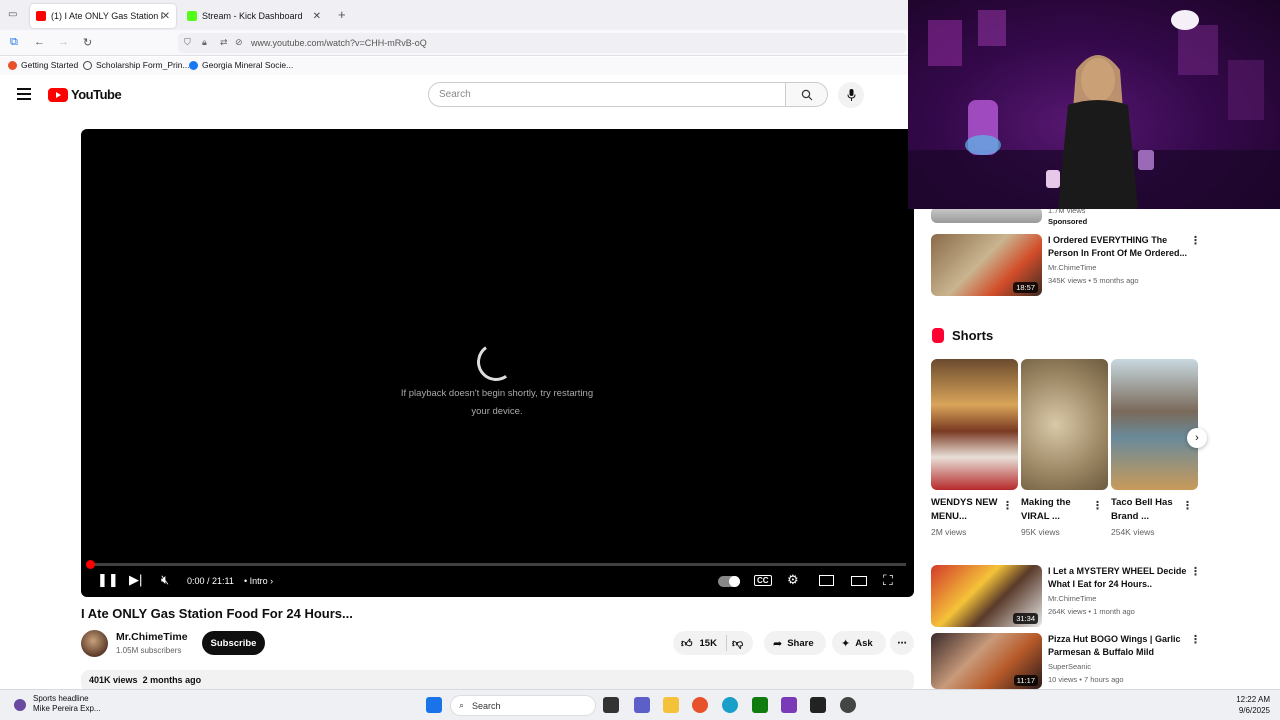 The height and width of the screenshot is (720, 1280). Describe the element at coordinates (818, 705) in the screenshot. I see `terminal-icon` at that location.